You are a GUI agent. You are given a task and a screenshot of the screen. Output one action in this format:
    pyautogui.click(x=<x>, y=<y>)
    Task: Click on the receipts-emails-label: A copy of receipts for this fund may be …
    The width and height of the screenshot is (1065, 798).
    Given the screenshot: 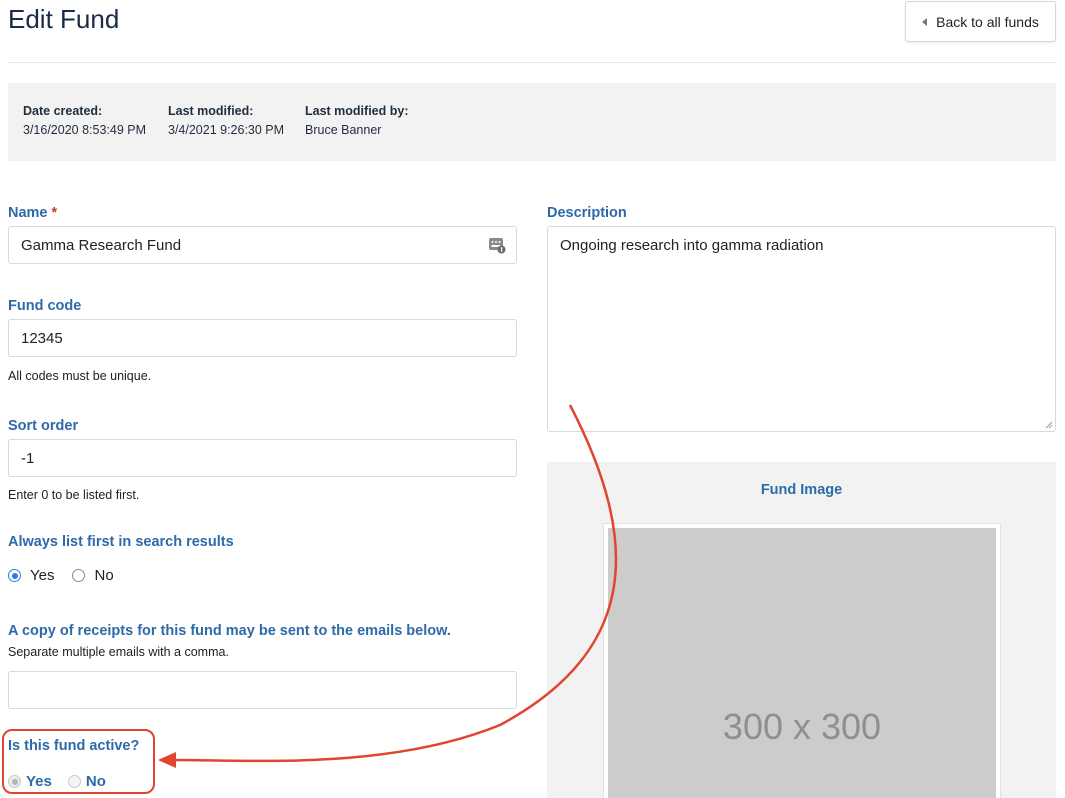 What is the action you would take?
    pyautogui.click(x=229, y=631)
    